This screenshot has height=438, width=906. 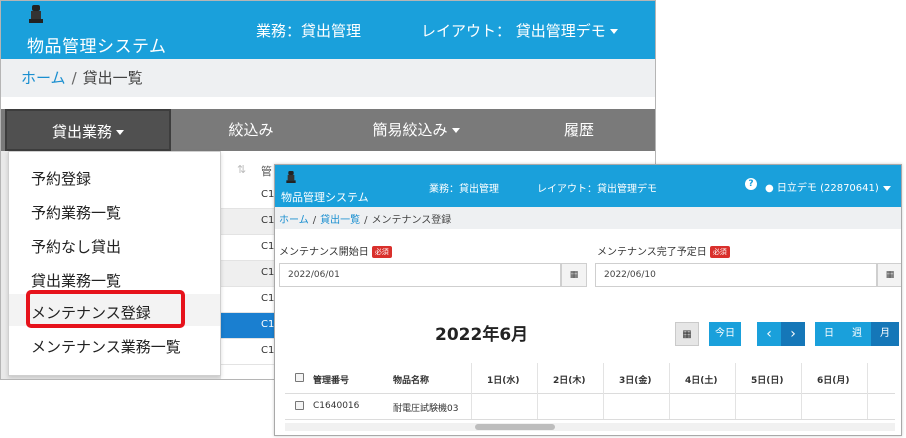 What do you see at coordinates (241, 169) in the screenshot?
I see `sort-icon: ⇅` at bounding box center [241, 169].